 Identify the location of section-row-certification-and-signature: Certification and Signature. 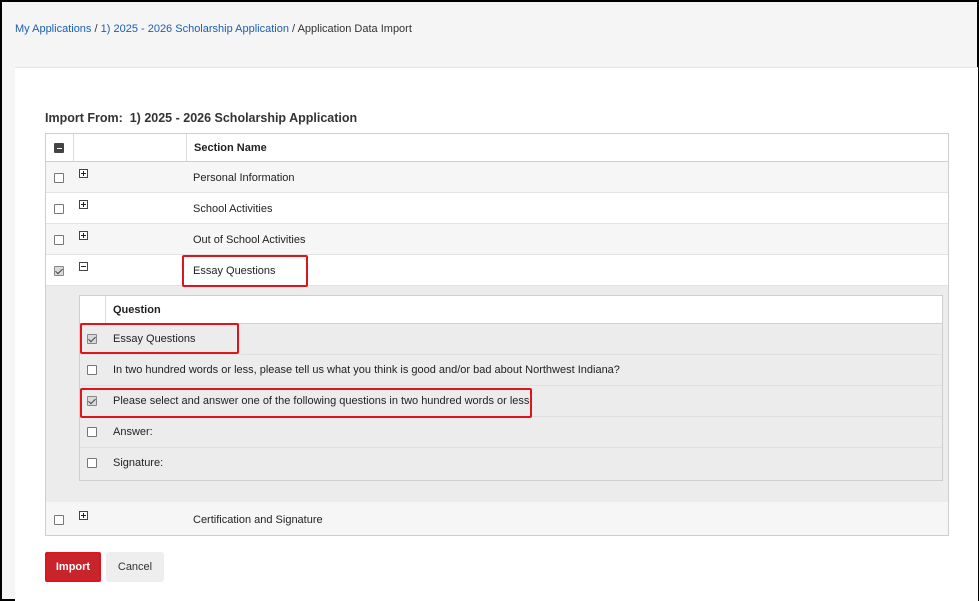
(497, 518).